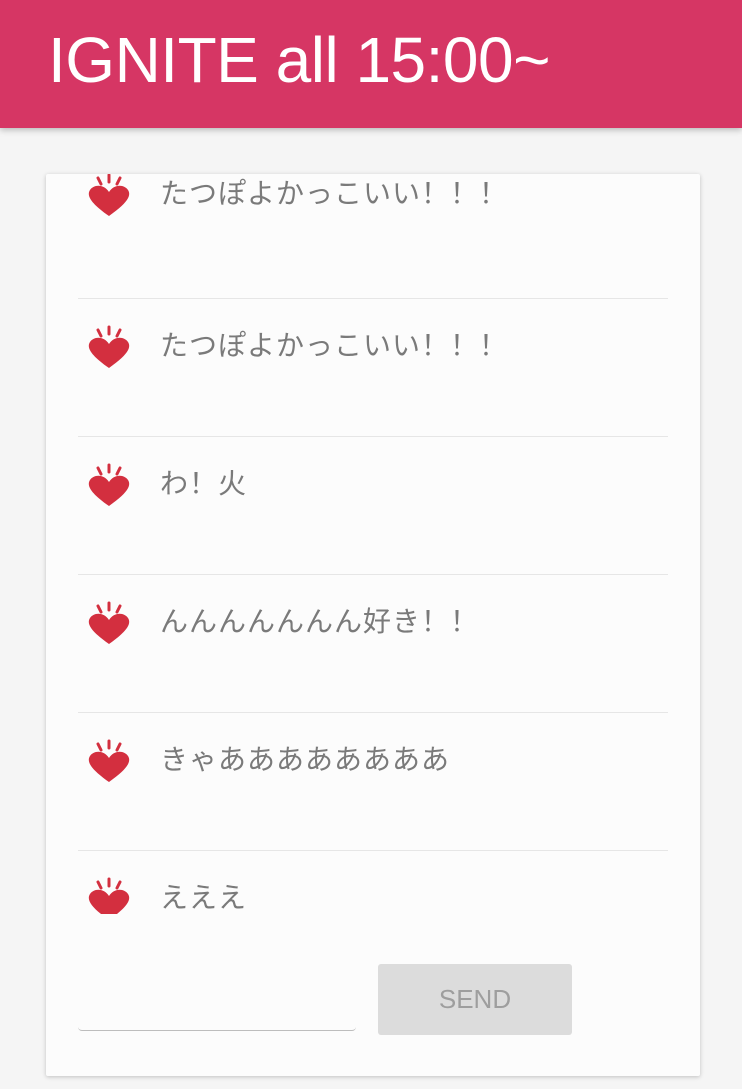 The image size is (742, 1089). Describe the element at coordinates (373, 505) in the screenshot. I see `list-item: わ！火` at that location.